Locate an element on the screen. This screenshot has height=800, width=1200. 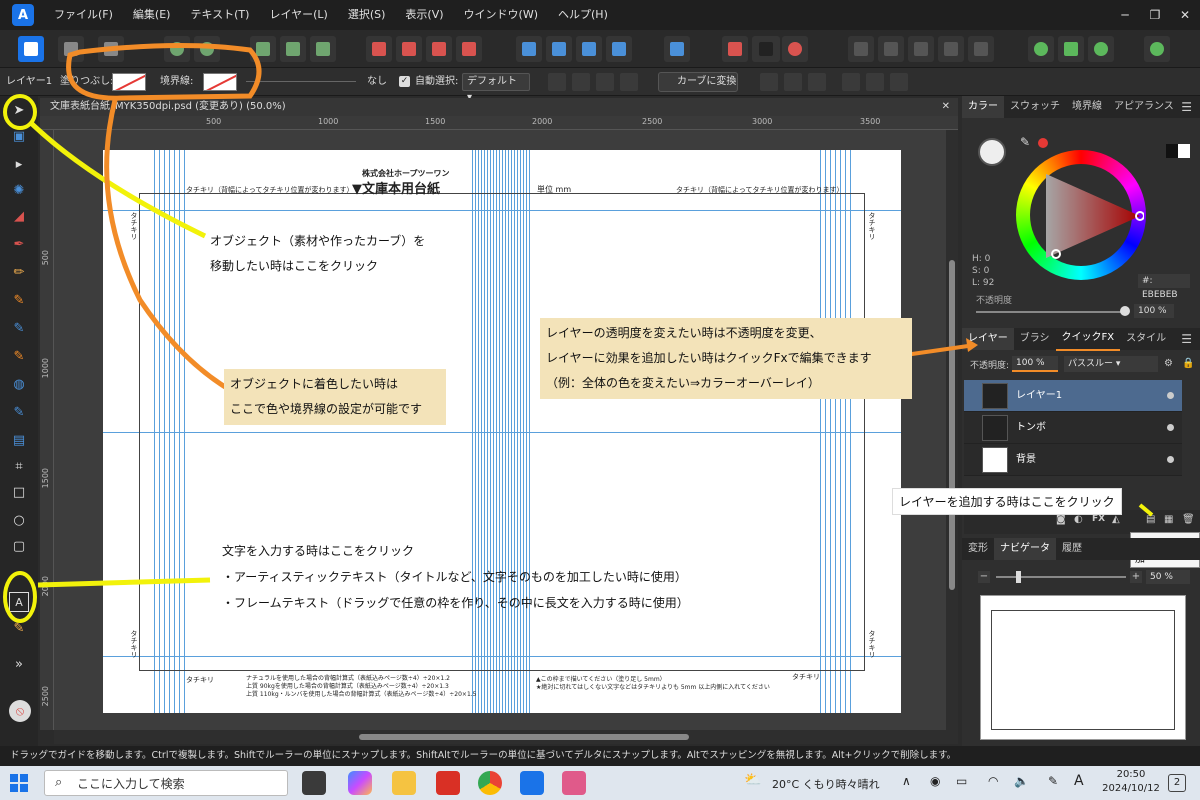
close-window-icon: ✕ is located at coordinates (1185, 15).